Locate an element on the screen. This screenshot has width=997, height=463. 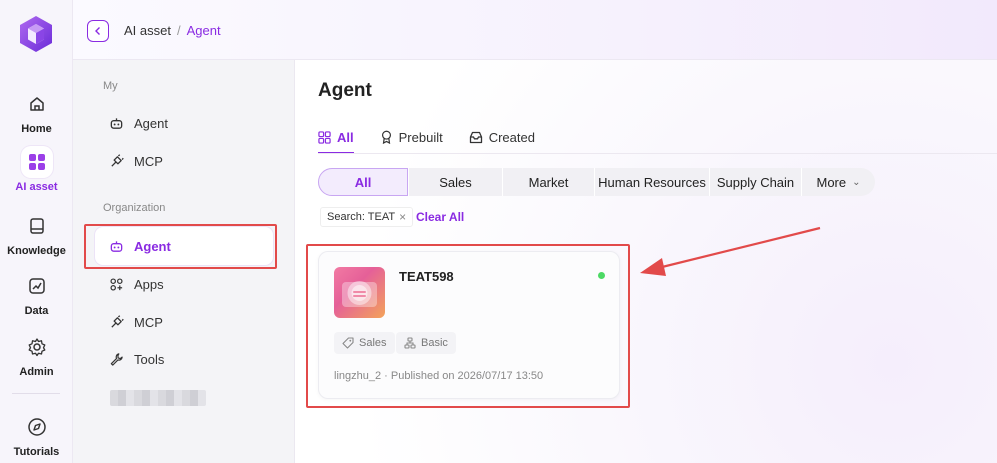
page-title: Agent is located at coordinates (345, 90).